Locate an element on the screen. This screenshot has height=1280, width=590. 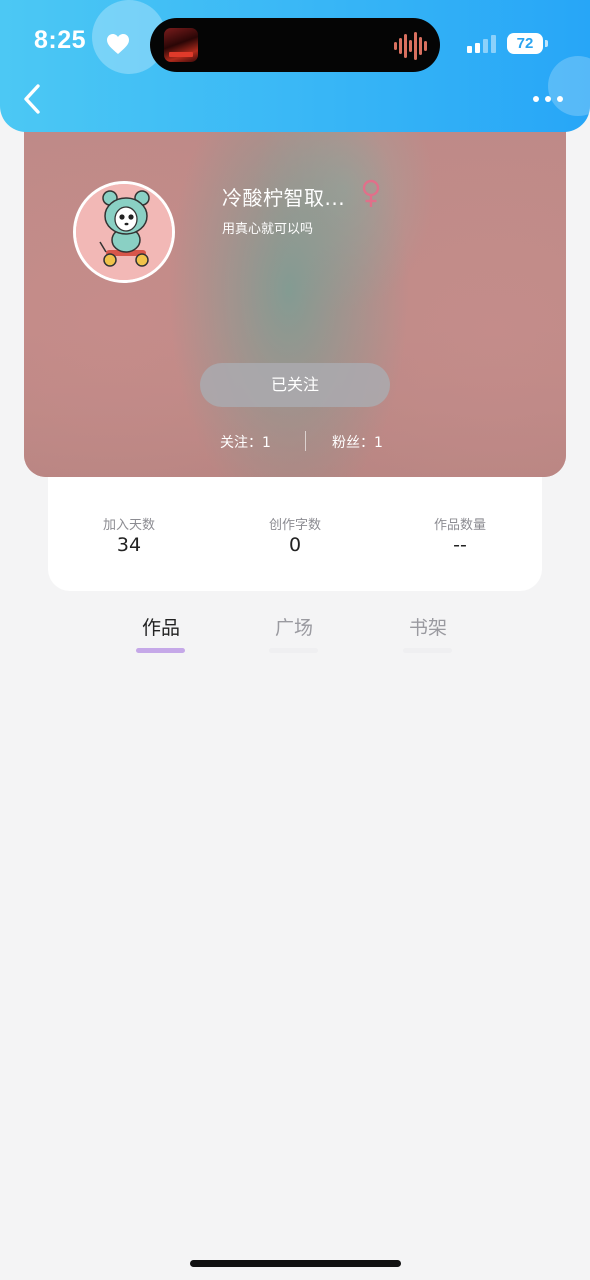
album-art-thumbnail is located at coordinates (181, 45).